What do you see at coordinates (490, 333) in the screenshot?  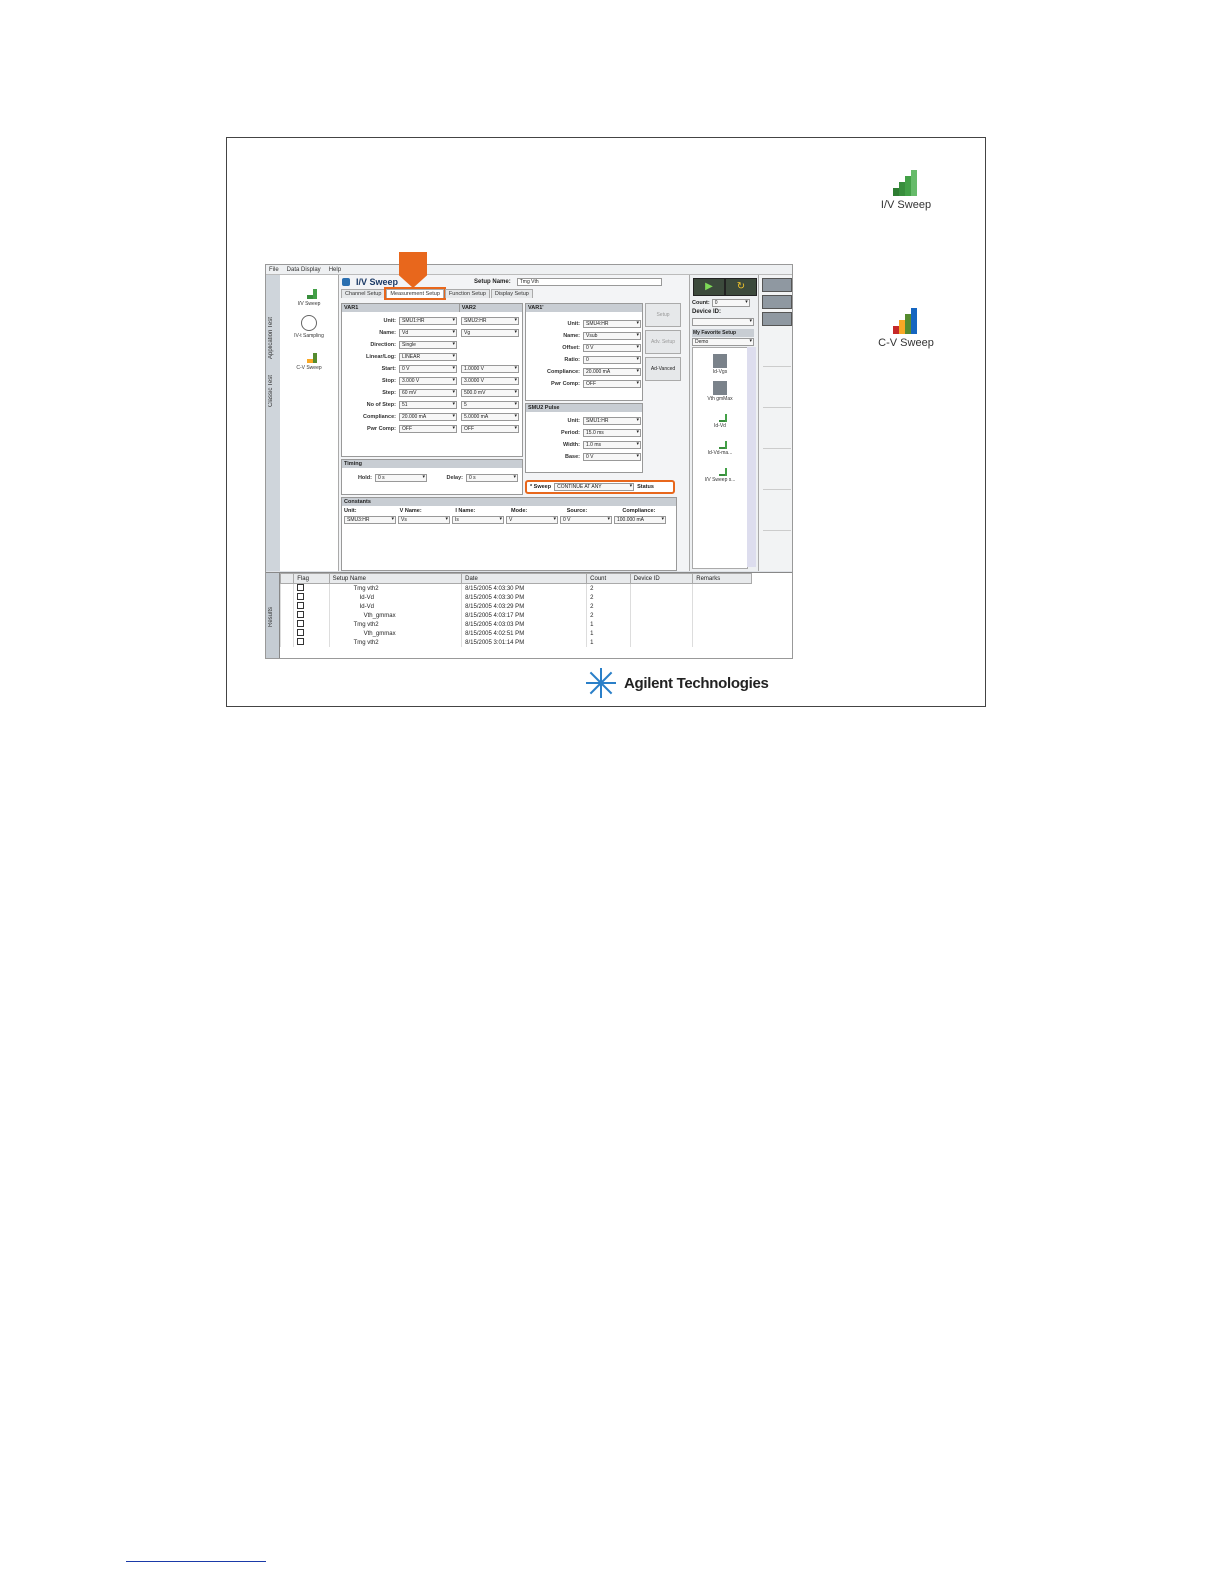 I see `var2-field: Vg` at bounding box center [490, 333].